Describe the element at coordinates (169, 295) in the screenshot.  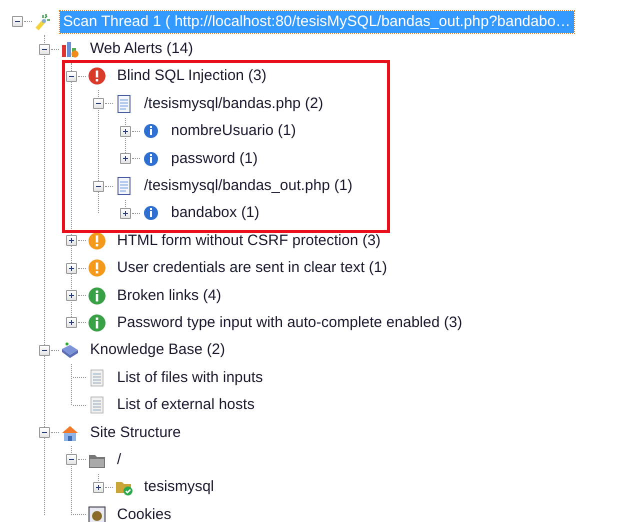
I see `tree-item: Broken links (4)` at that location.